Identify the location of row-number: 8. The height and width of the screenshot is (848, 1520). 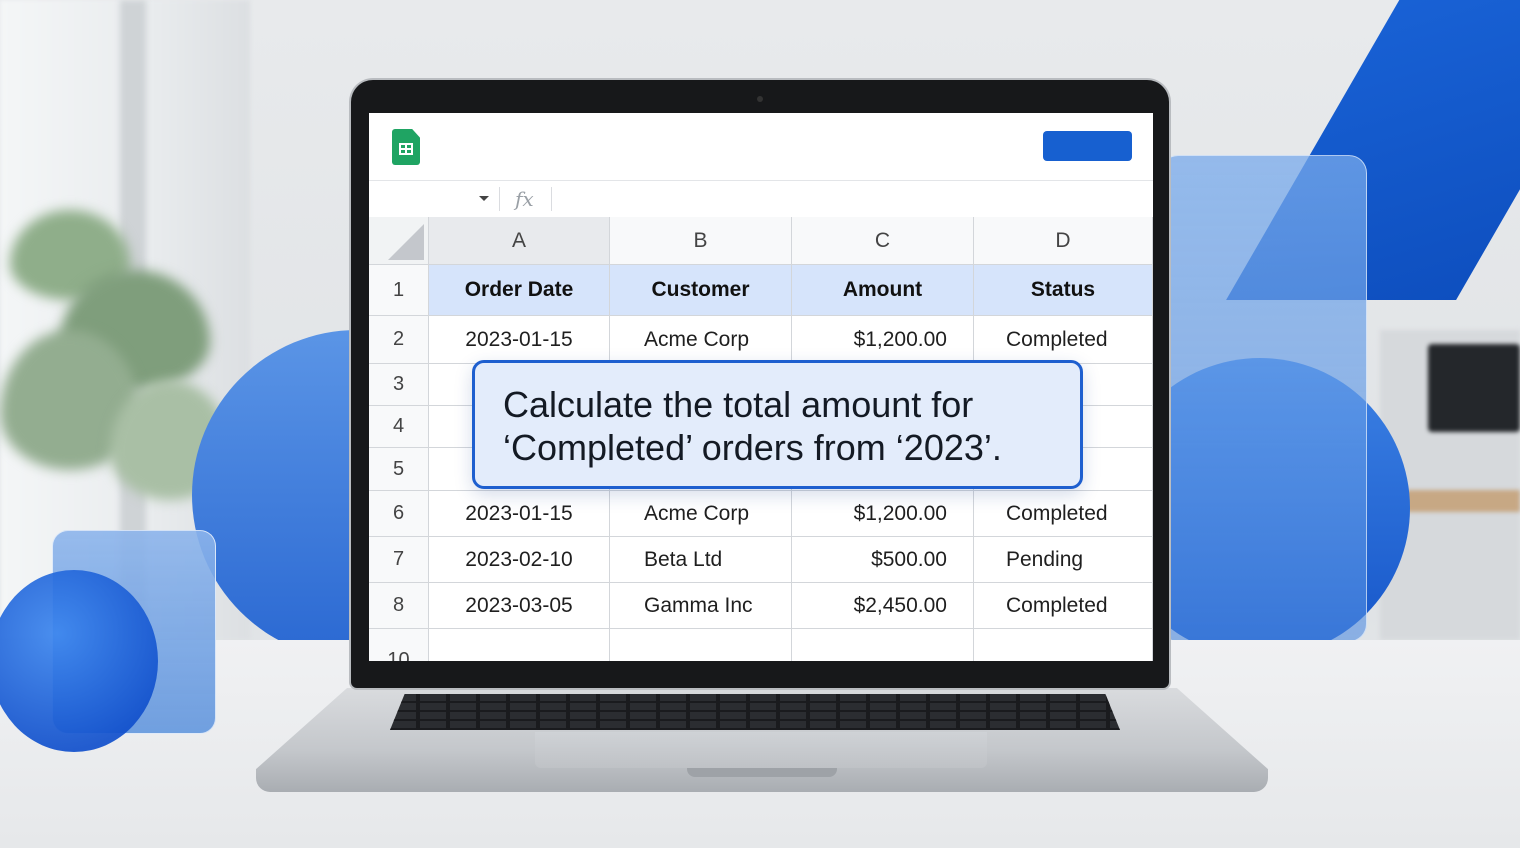
(399, 606).